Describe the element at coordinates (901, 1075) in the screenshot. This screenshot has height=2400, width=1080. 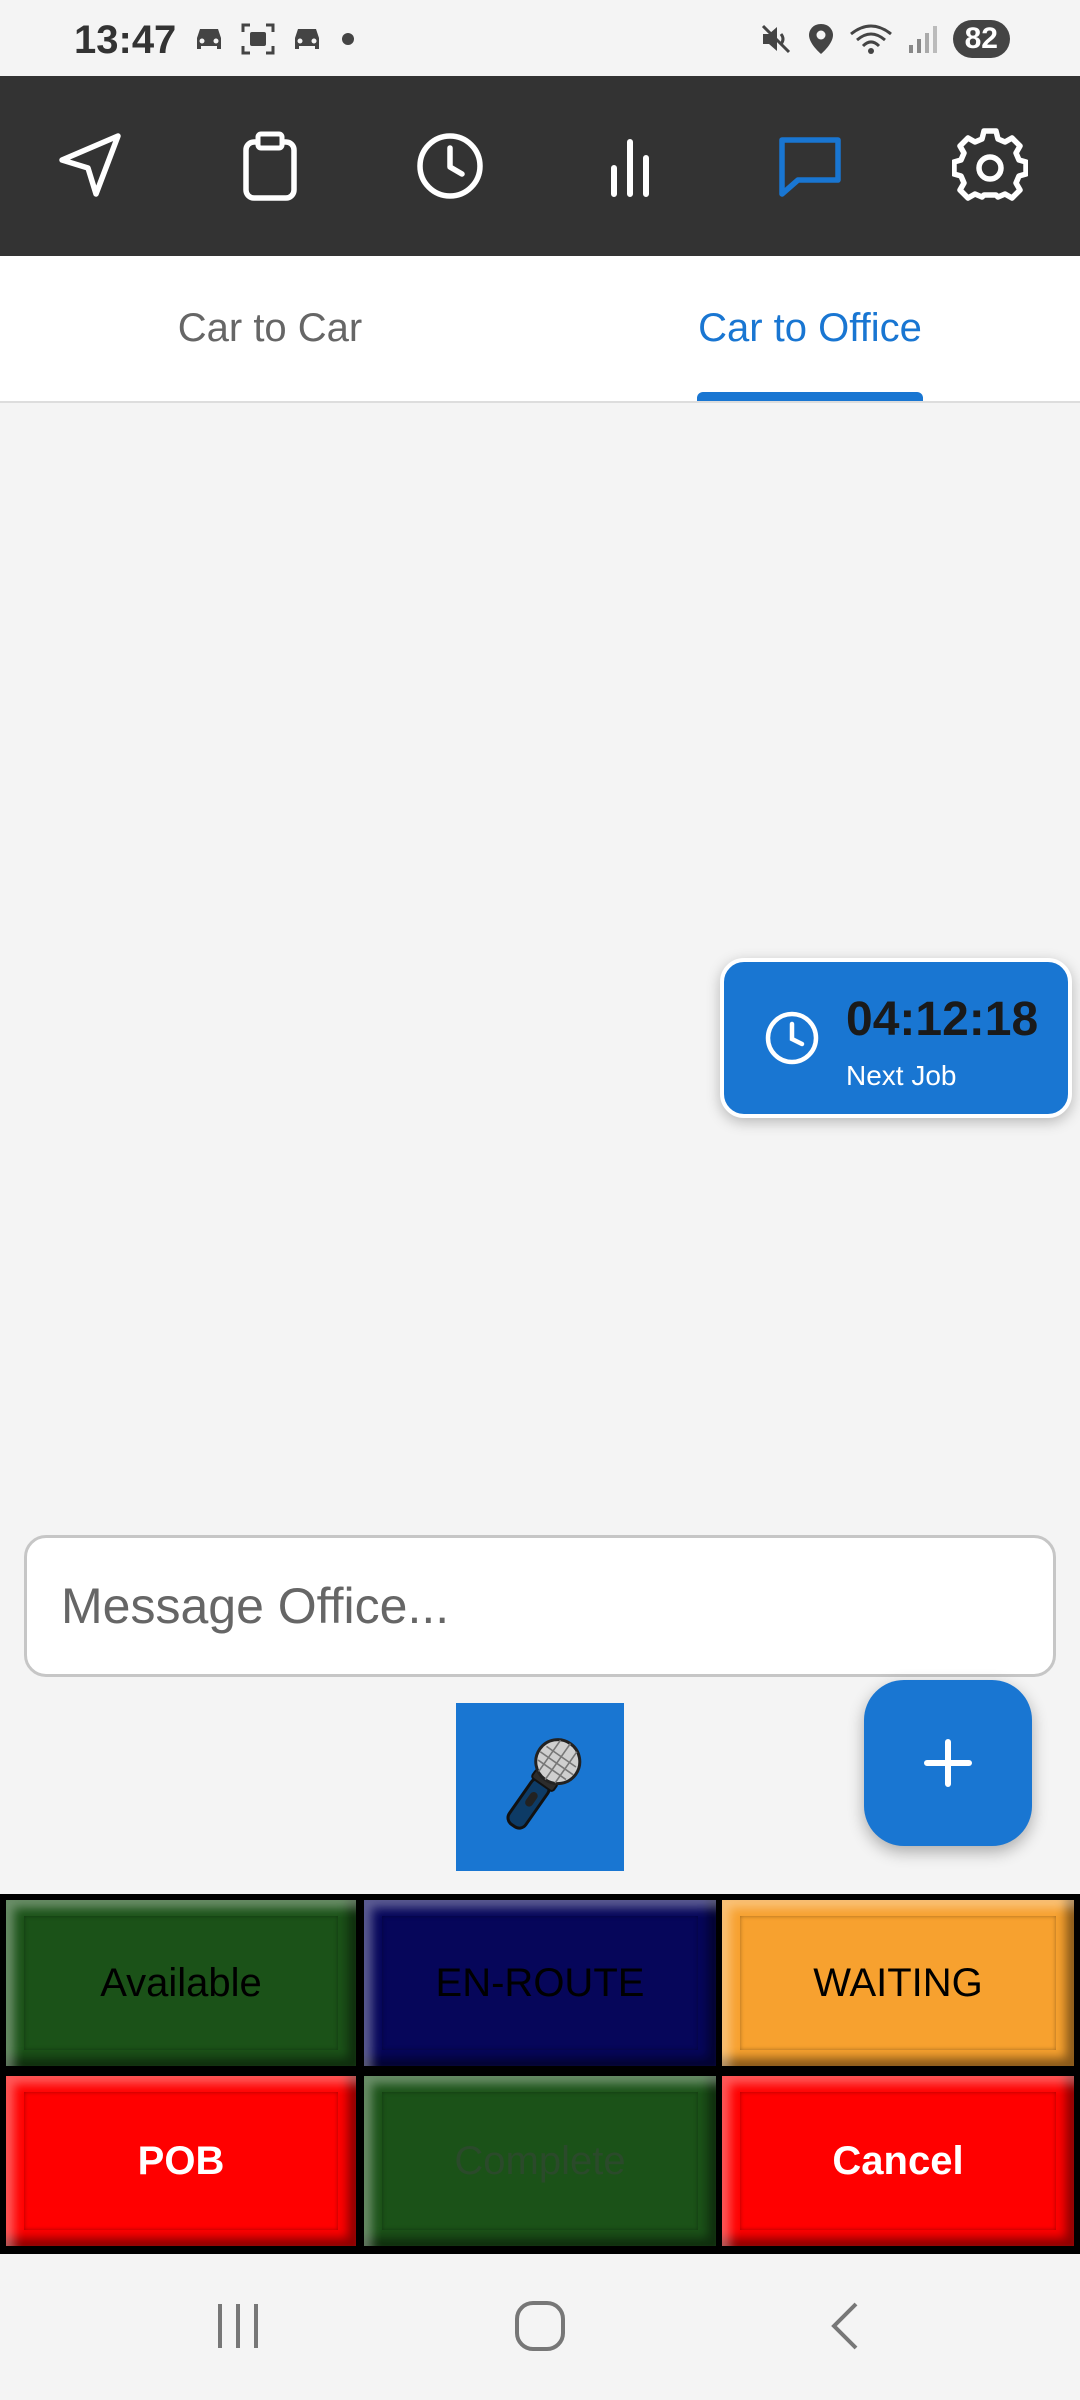
I see `timer-label: Next Job` at that location.